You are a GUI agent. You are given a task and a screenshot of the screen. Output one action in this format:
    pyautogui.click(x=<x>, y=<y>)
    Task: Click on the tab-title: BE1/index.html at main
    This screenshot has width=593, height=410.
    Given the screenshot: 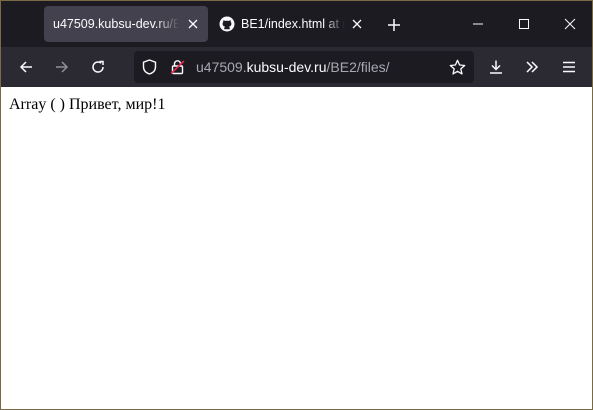 What is the action you would take?
    pyautogui.click(x=293, y=24)
    